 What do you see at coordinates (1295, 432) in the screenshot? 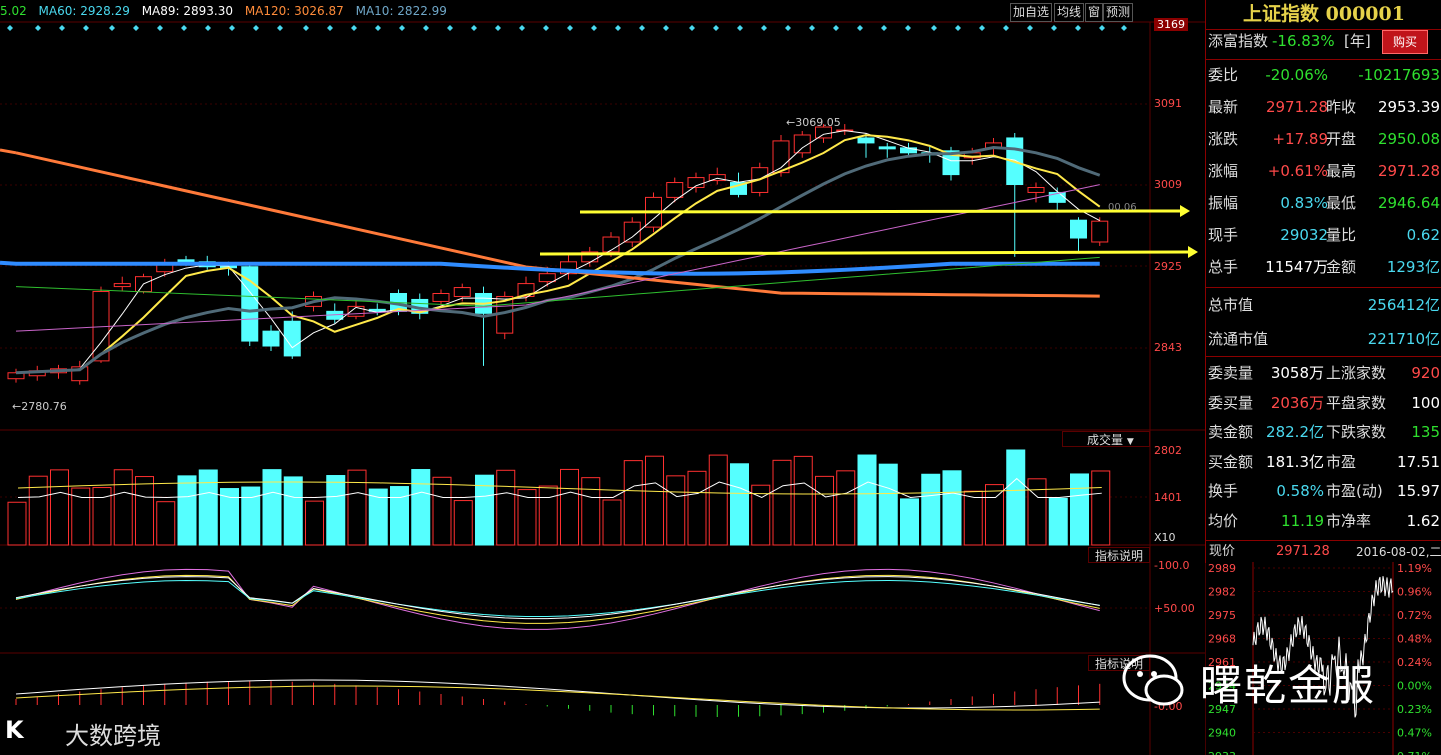
I see `stat-value: 282.2亿` at bounding box center [1295, 432].